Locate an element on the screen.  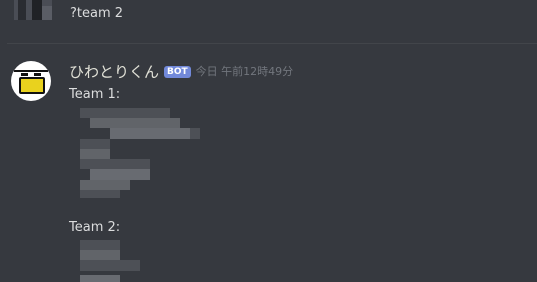
avatar-mask is located at coordinates (32, 85).